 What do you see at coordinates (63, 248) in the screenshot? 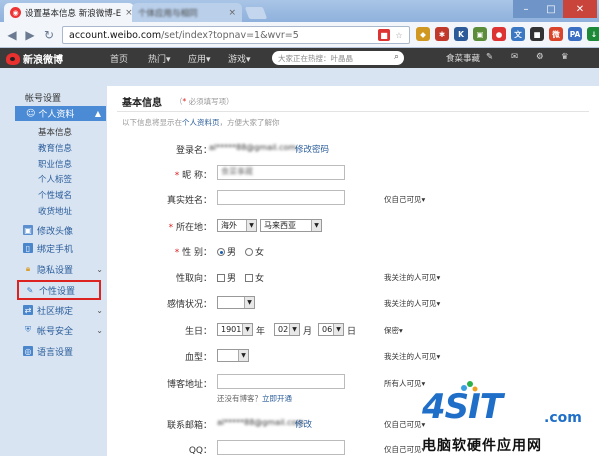
I see `sidebar-item-phone: ▯ 绑定手机` at bounding box center [63, 248].